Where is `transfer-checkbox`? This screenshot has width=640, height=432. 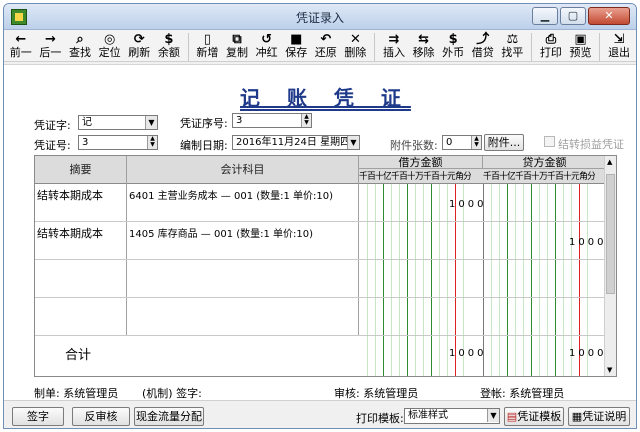
transfer-checkbox is located at coordinates (549, 141).